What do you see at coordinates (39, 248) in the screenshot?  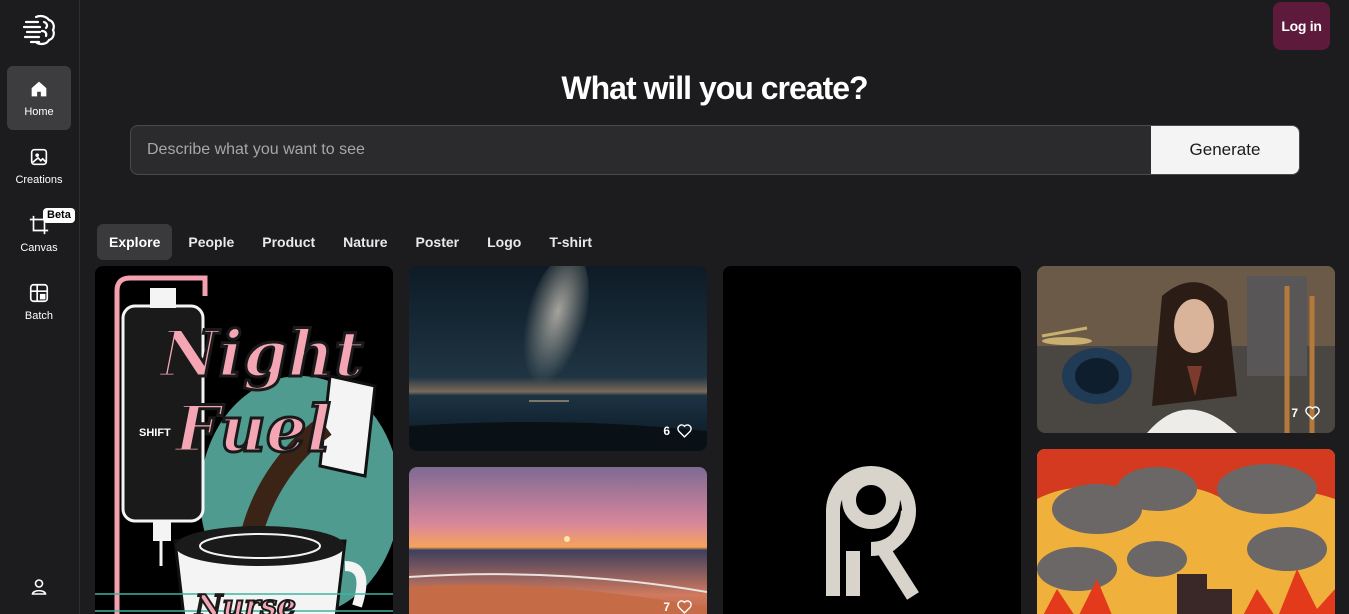 I see `sidebar-item-label: Canvas` at bounding box center [39, 248].